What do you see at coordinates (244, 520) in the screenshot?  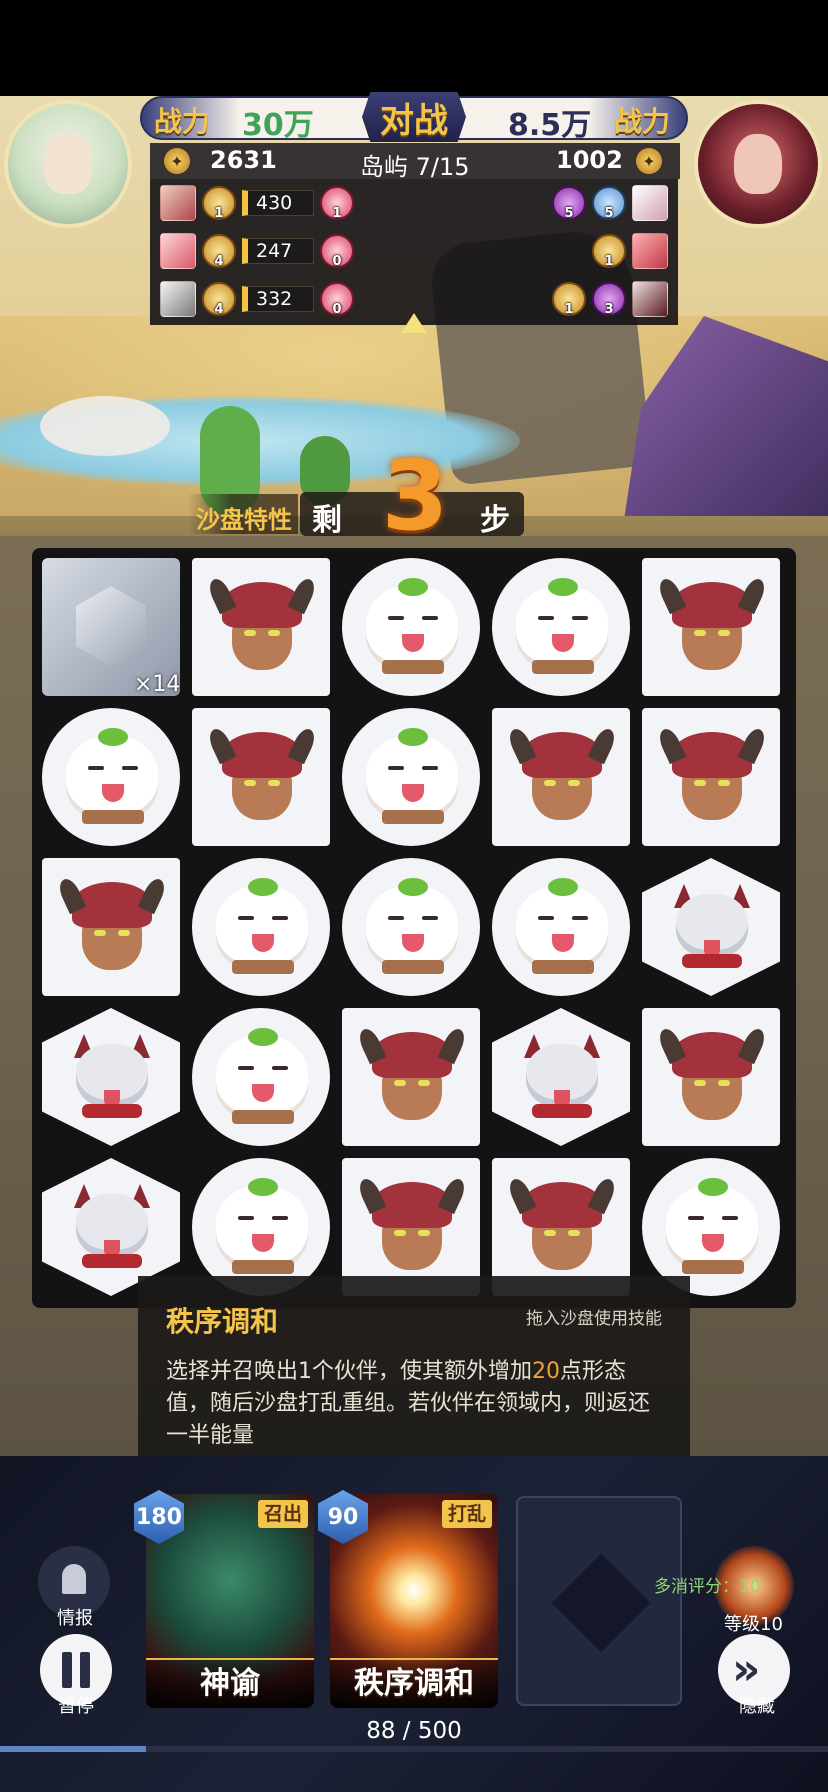 I see `sandbox-trait-label: 沙盘特性` at bounding box center [244, 520].